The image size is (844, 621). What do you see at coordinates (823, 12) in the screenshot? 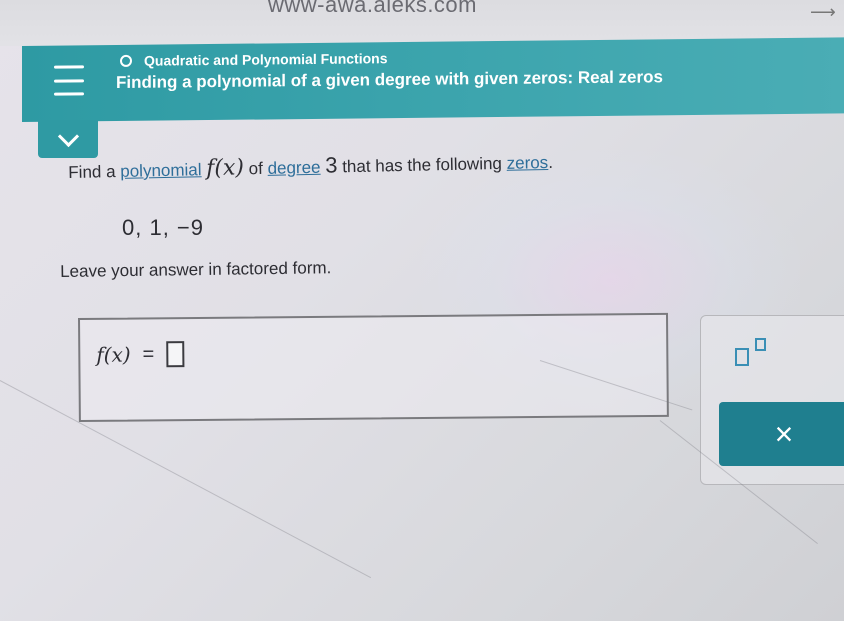
I see `arrow-icon: ⟶` at bounding box center [823, 12].